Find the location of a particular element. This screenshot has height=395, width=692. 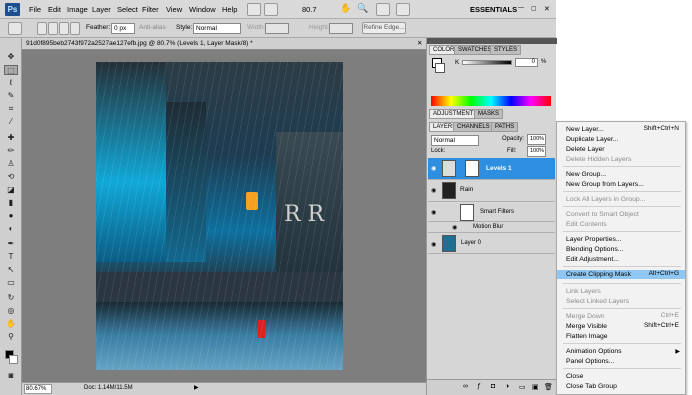

menu-help: Help is located at coordinates (229, 9).